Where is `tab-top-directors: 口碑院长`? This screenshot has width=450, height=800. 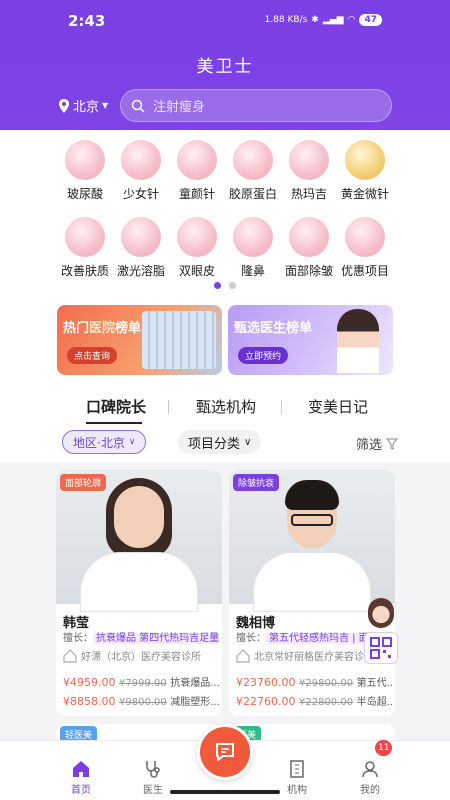 tab-top-directors: 口碑院长 is located at coordinates (116, 406).